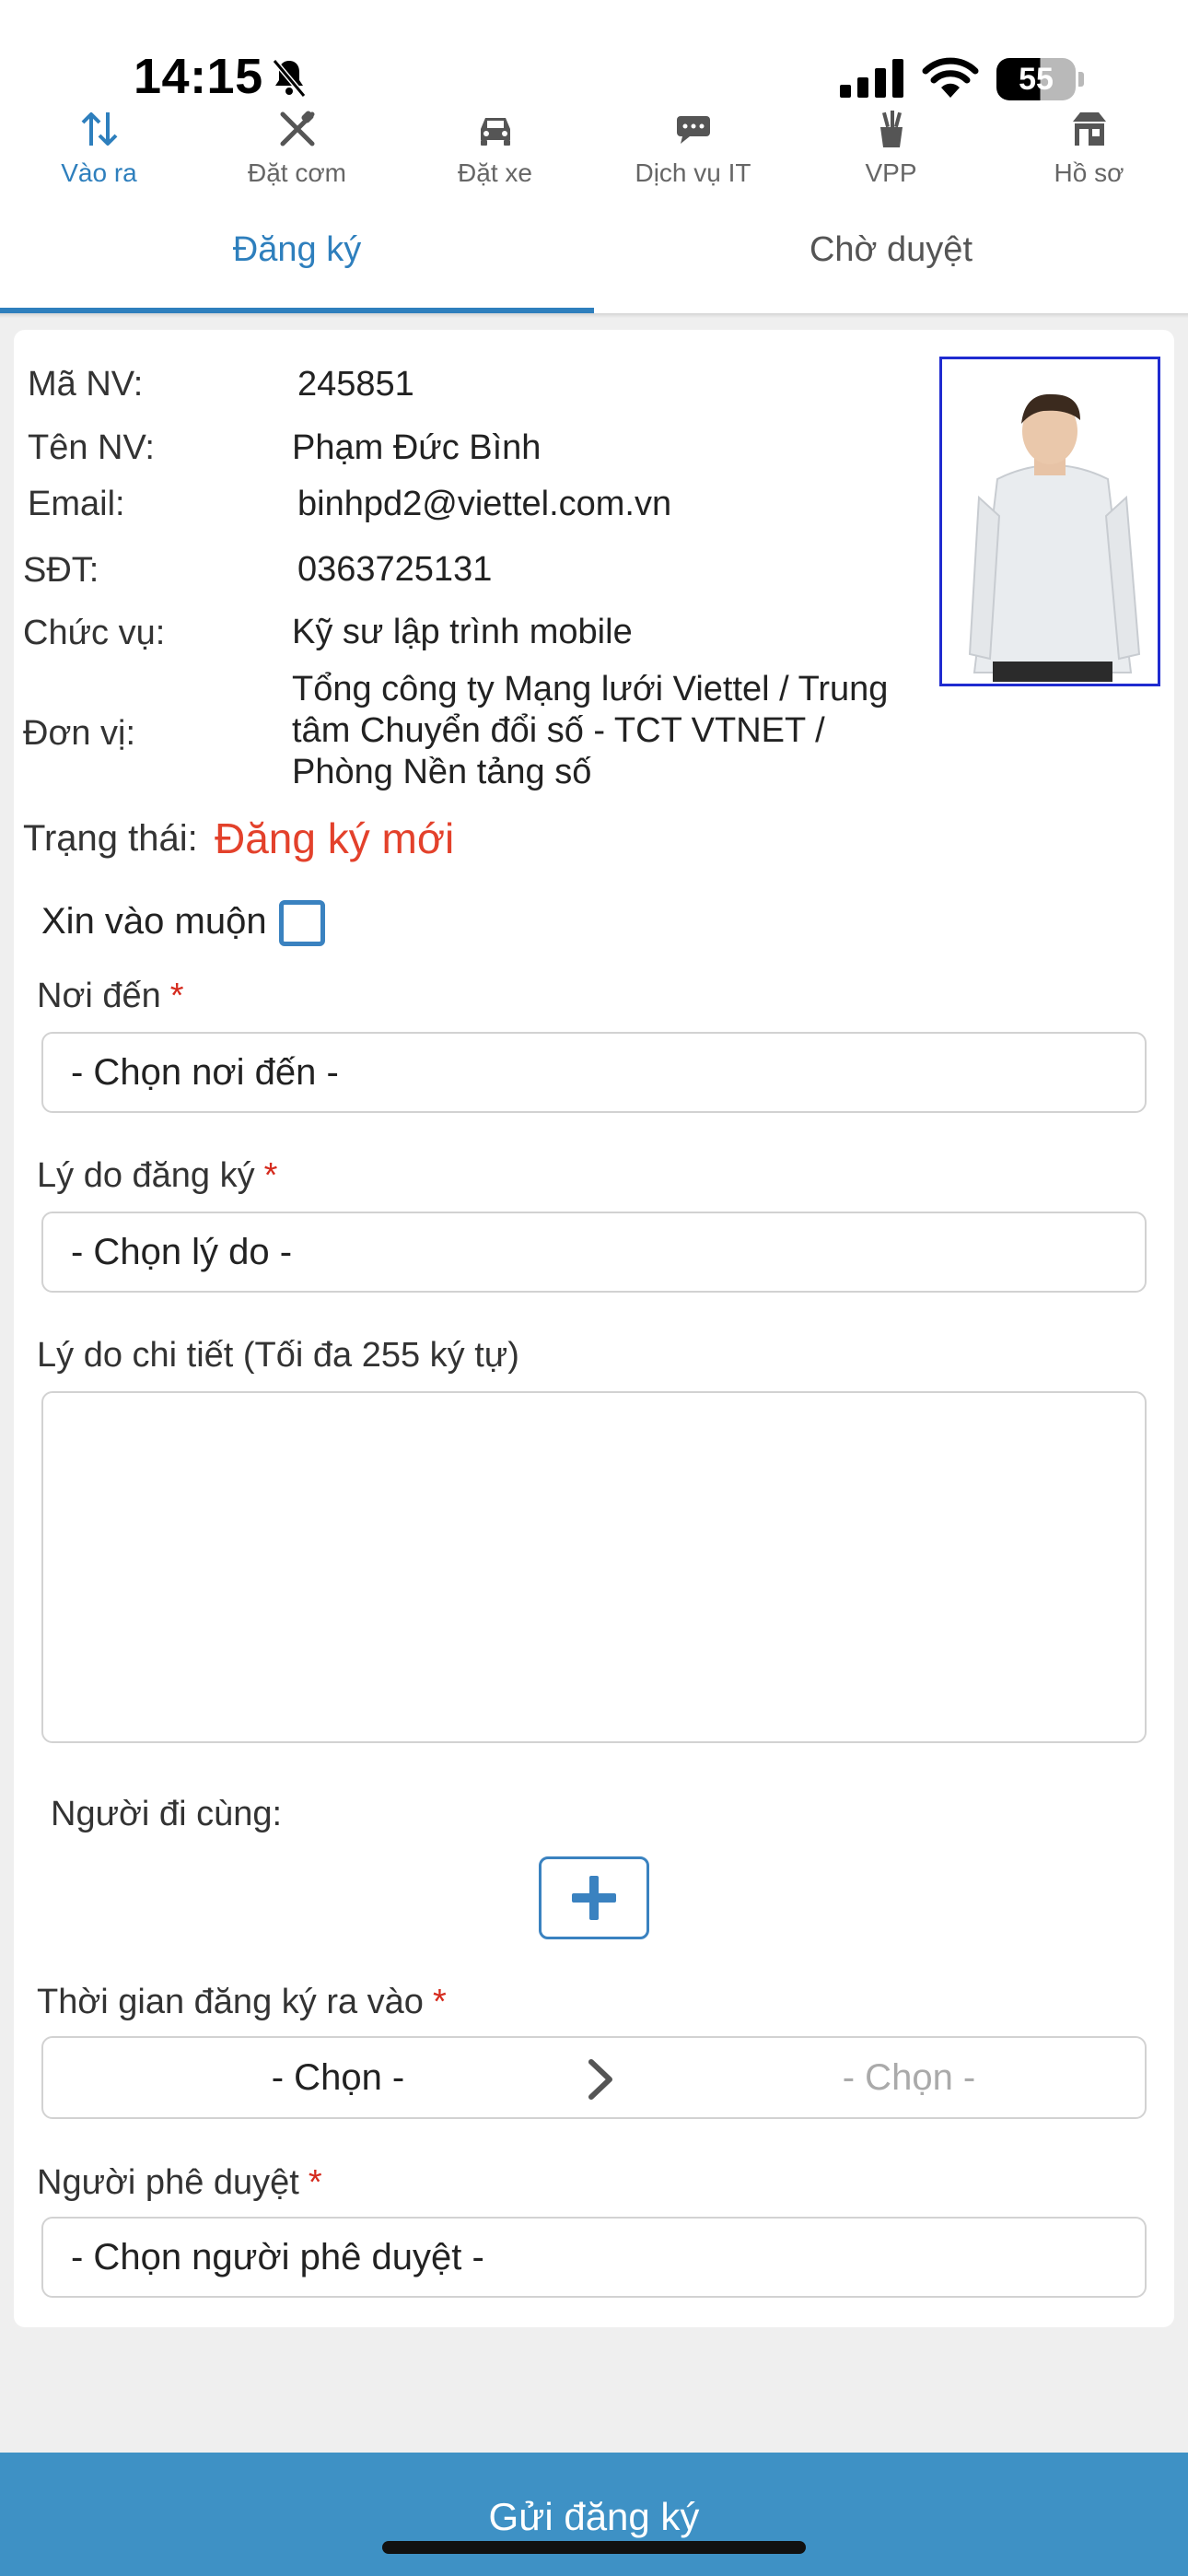 This screenshot has width=1188, height=2576. I want to click on employee-unit-line-1: Tổng công ty Mạng lưới Viettel / Trung, so click(590, 689).